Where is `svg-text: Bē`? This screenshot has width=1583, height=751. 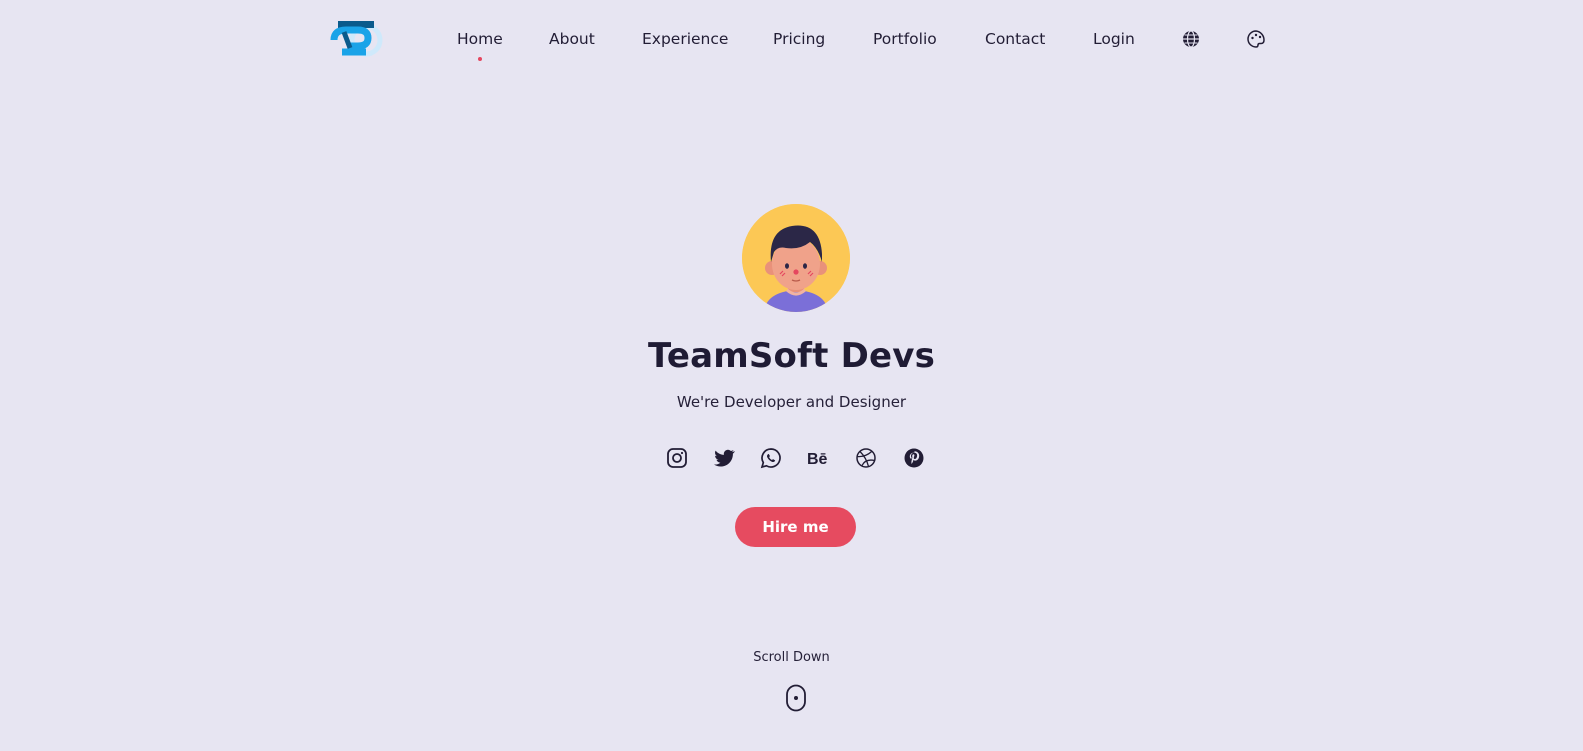
svg-text: Bē is located at coordinates (817, 459).